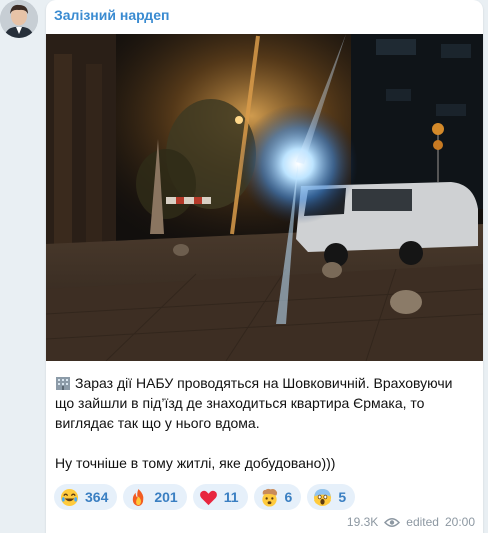 This screenshot has width=488, height=533. What do you see at coordinates (342, 497) in the screenshot?
I see `reaction-screaming-count: 5` at bounding box center [342, 497].